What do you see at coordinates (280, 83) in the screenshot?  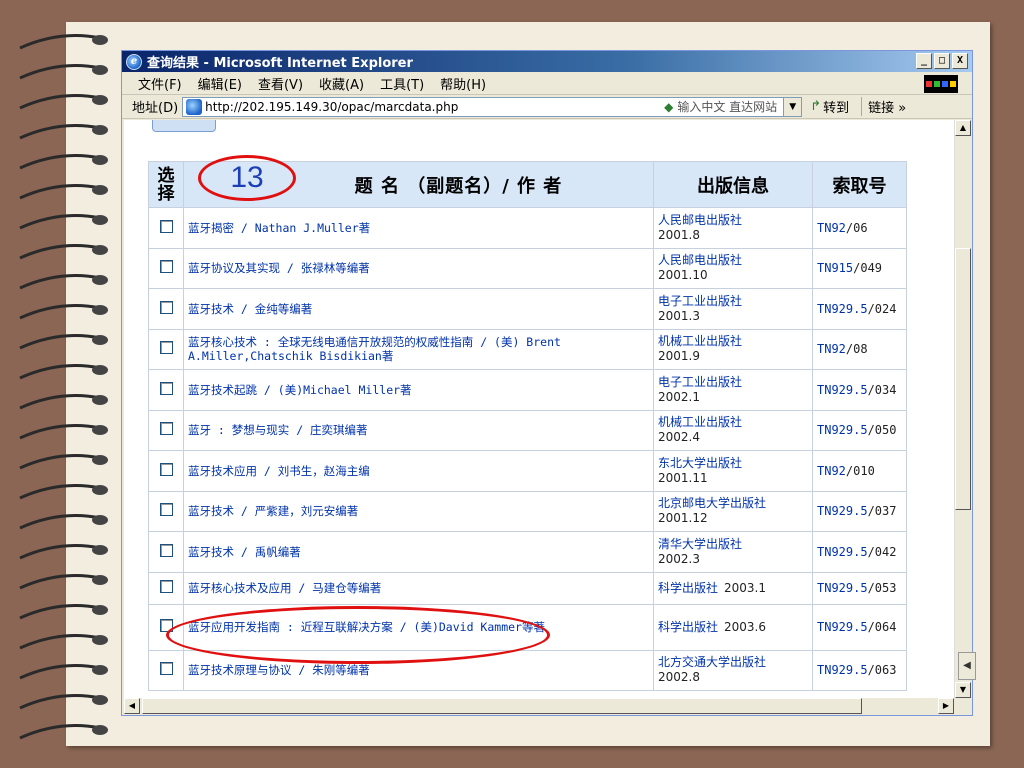 I see `menu-view: 查看(V)` at bounding box center [280, 83].